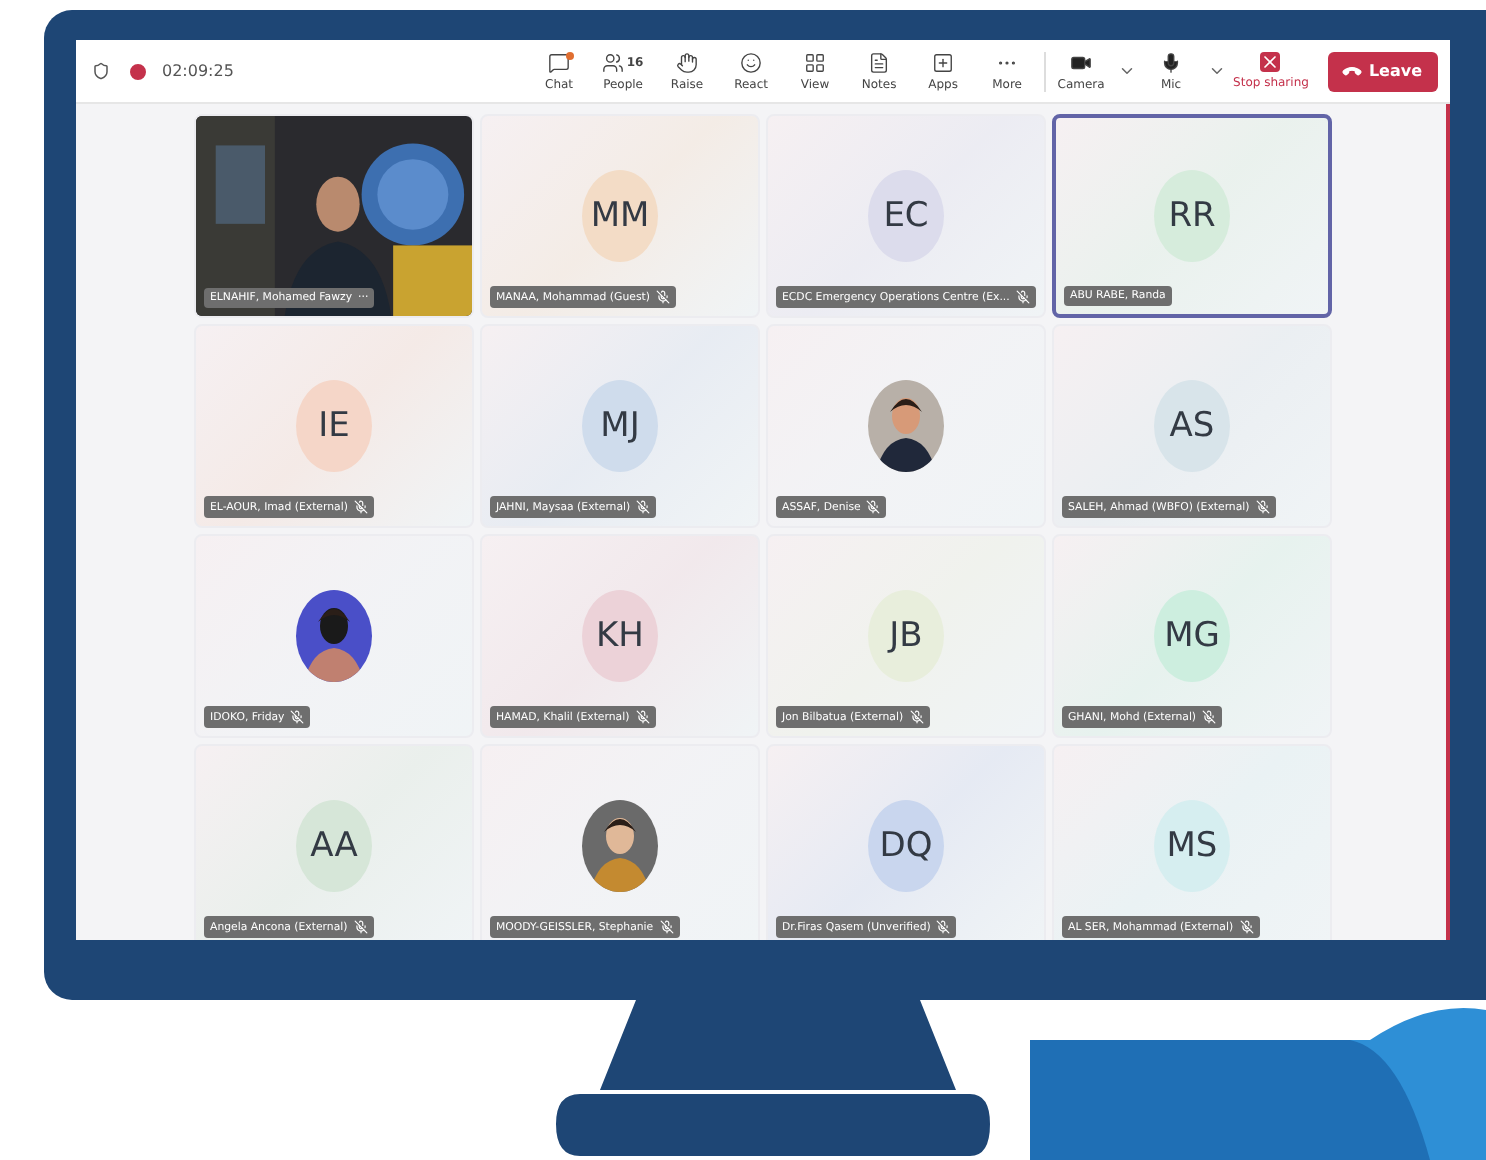 This screenshot has width=1486, height=1160. What do you see at coordinates (1192, 216) in the screenshot?
I see `avatar: RR` at bounding box center [1192, 216].